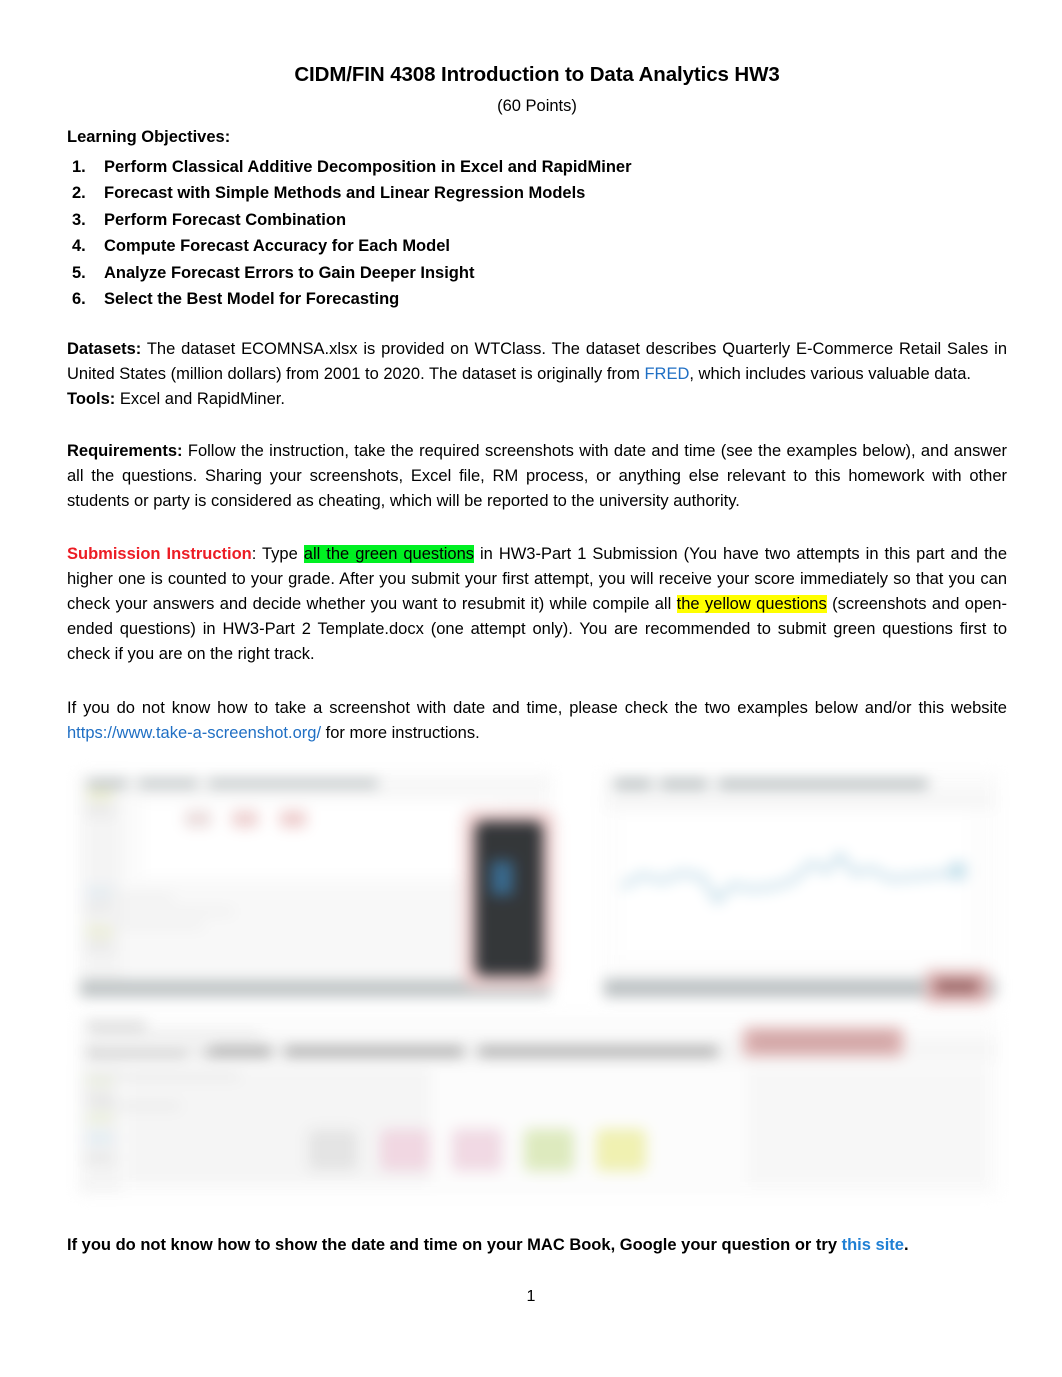  What do you see at coordinates (537, 215) in the screenshot?
I see `list-item: 3. Perform Forecast Combination` at bounding box center [537, 215].